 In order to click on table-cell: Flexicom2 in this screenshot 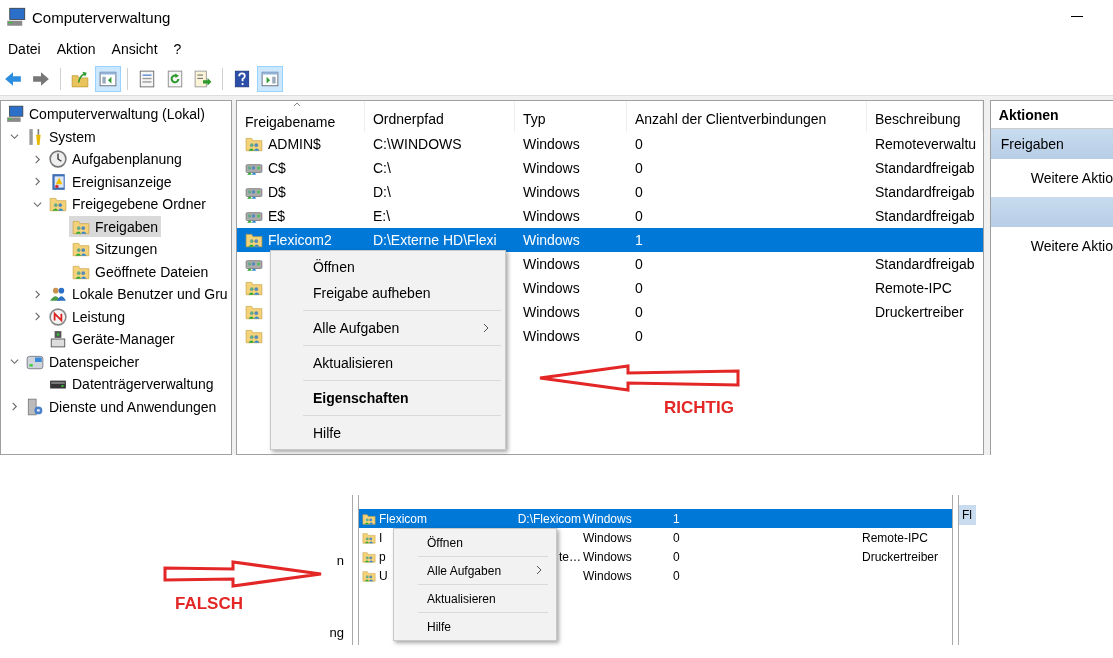, I will do `click(299, 240)`.